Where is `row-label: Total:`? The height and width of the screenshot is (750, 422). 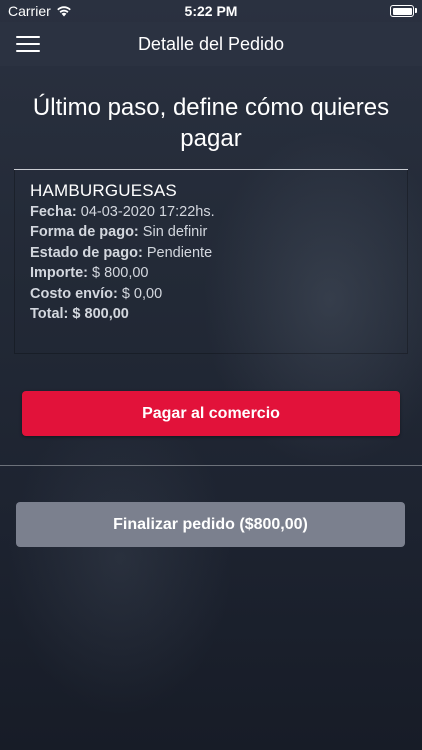 row-label: Total: is located at coordinates (49, 314).